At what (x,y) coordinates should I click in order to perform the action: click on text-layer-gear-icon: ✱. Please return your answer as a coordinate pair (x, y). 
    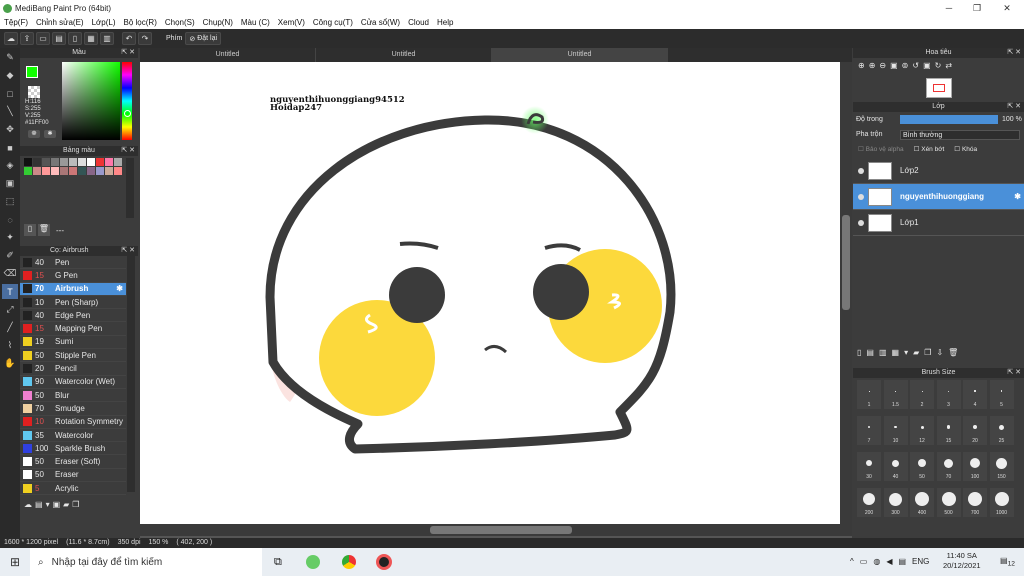
    Looking at the image, I should click on (1017, 196).